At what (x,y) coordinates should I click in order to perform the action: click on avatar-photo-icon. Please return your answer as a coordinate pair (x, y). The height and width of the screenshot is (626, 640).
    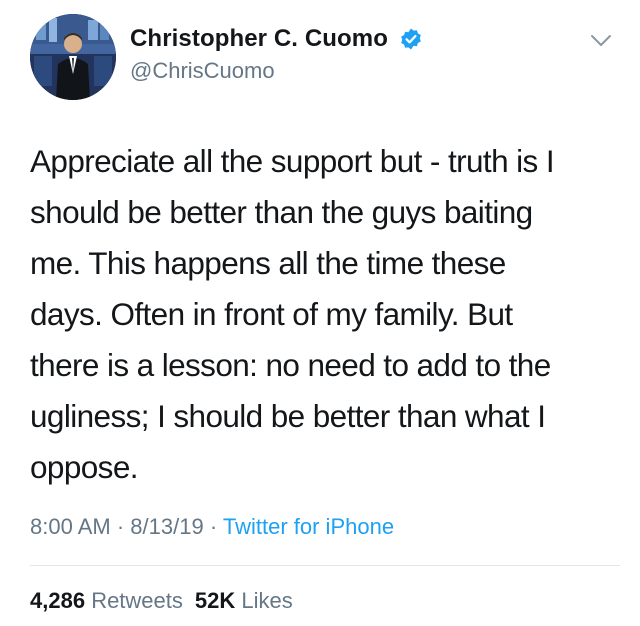
    Looking at the image, I should click on (73, 57).